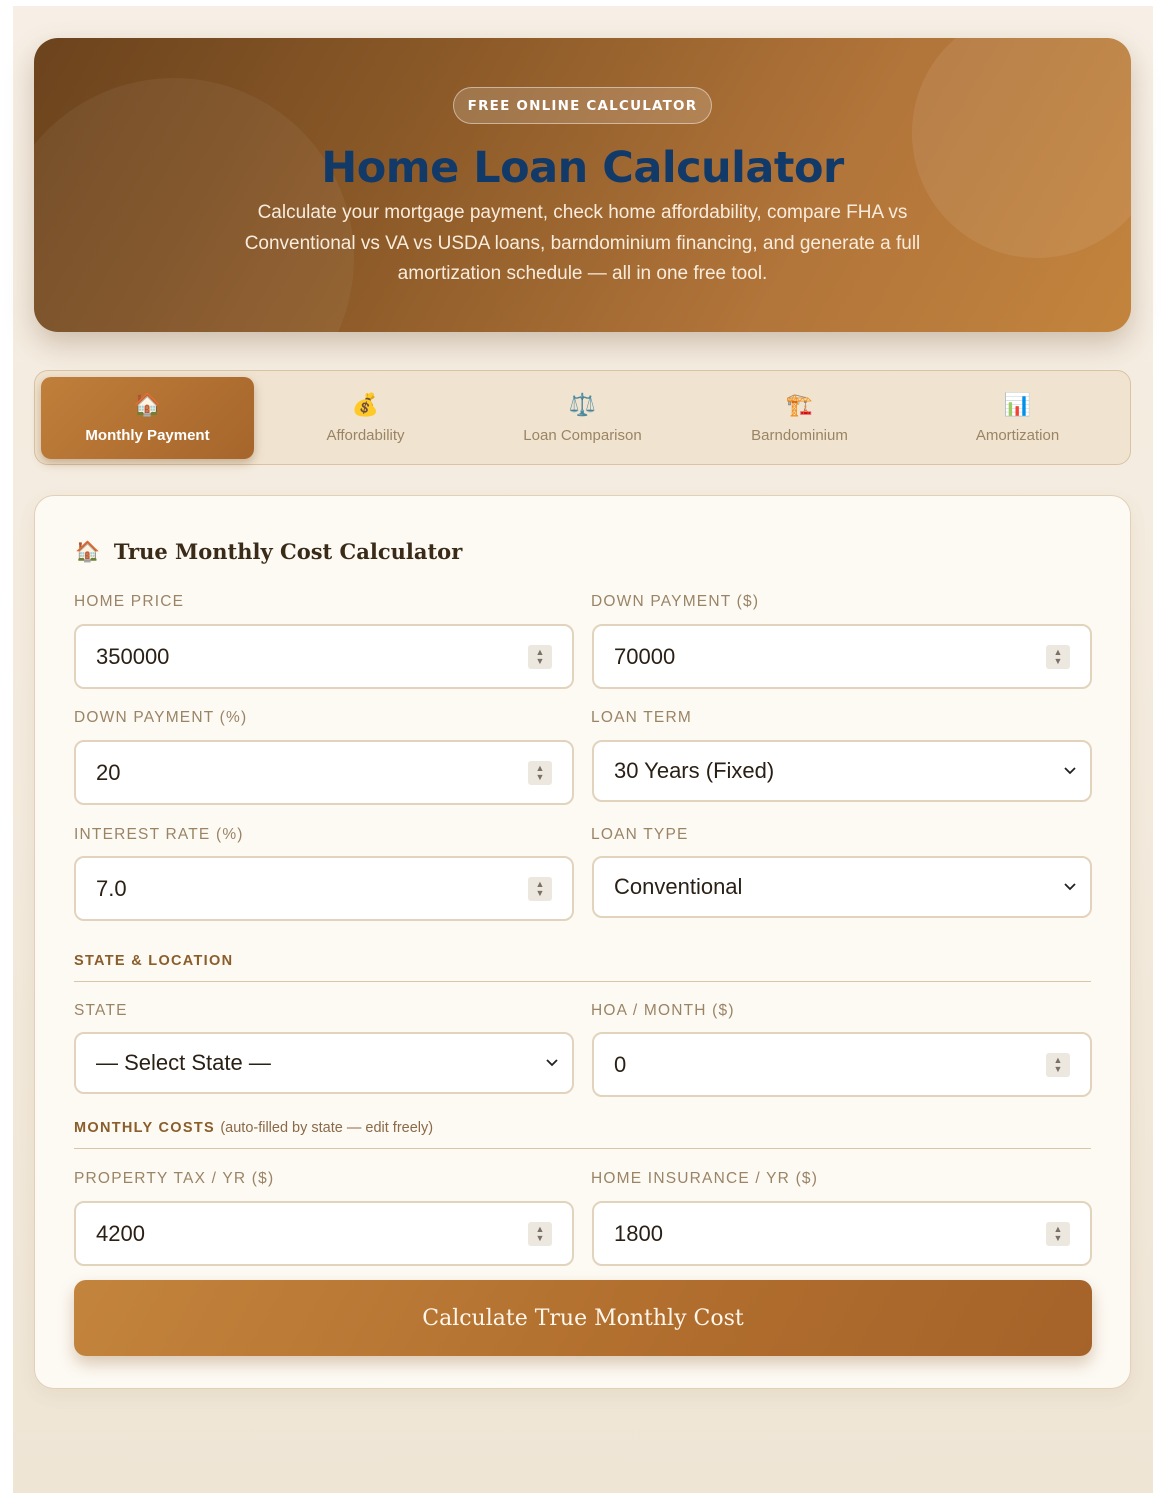 The height and width of the screenshot is (1498, 1168). I want to click on free-calculator-badge: FREE ONLINE CALCULATOR, so click(582, 105).